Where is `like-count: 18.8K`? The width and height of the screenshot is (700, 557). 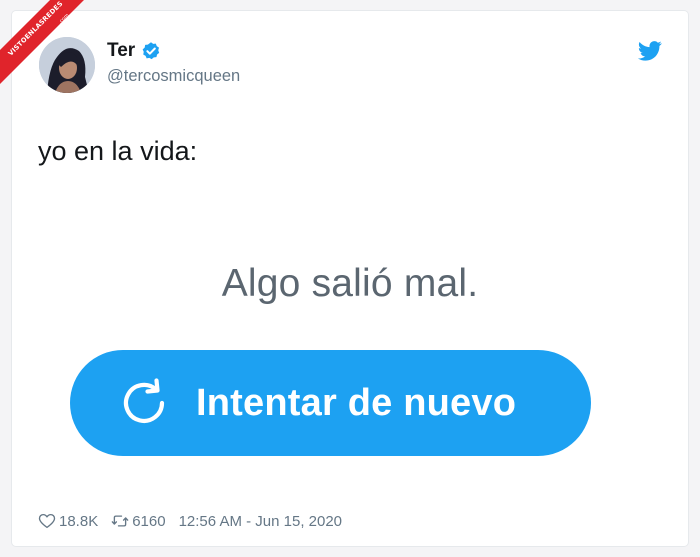
like-count: 18.8K is located at coordinates (79, 521).